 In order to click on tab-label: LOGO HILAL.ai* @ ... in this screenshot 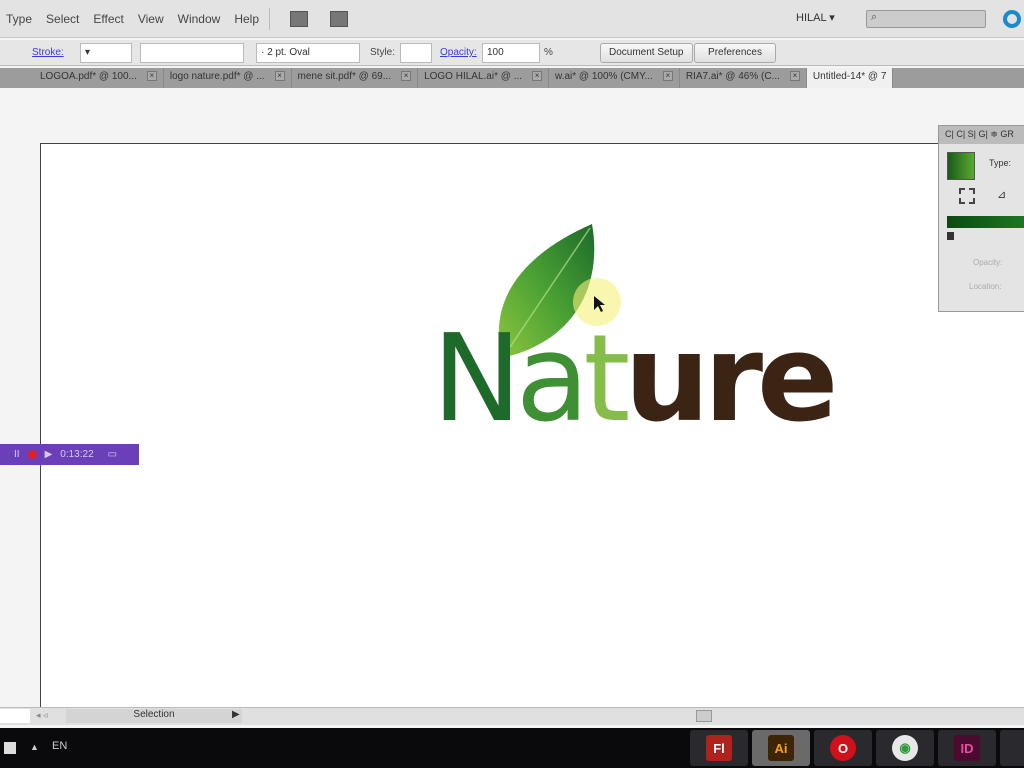, I will do `click(473, 76)`.